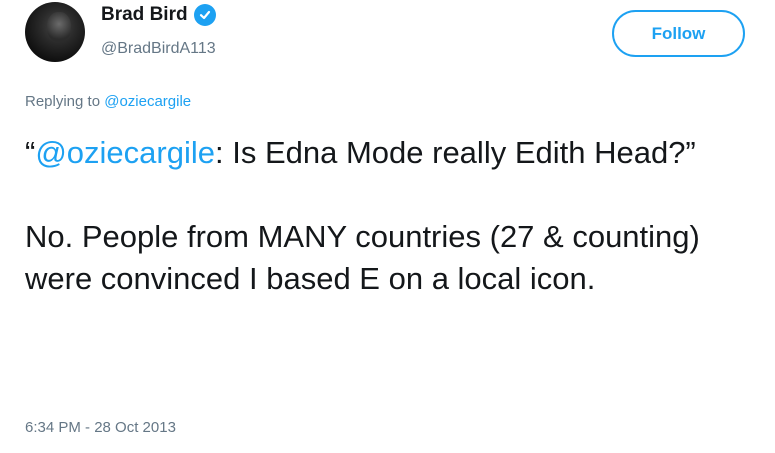 The width and height of the screenshot is (775, 453). I want to click on author-display-name: Brad Bird, so click(144, 15).